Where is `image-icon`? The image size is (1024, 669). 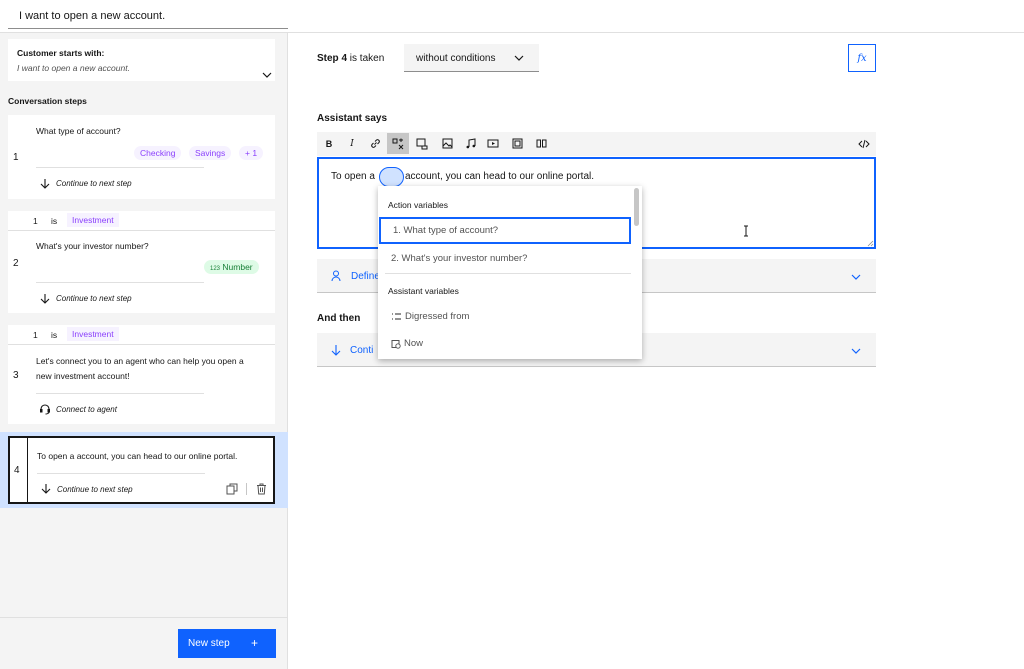 image-icon is located at coordinates (447, 143).